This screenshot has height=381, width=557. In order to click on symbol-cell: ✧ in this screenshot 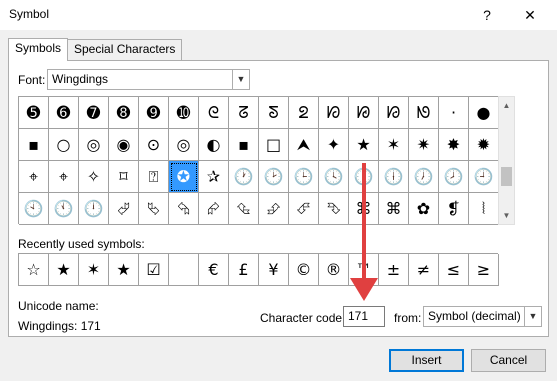, I will do `click(94, 177)`.